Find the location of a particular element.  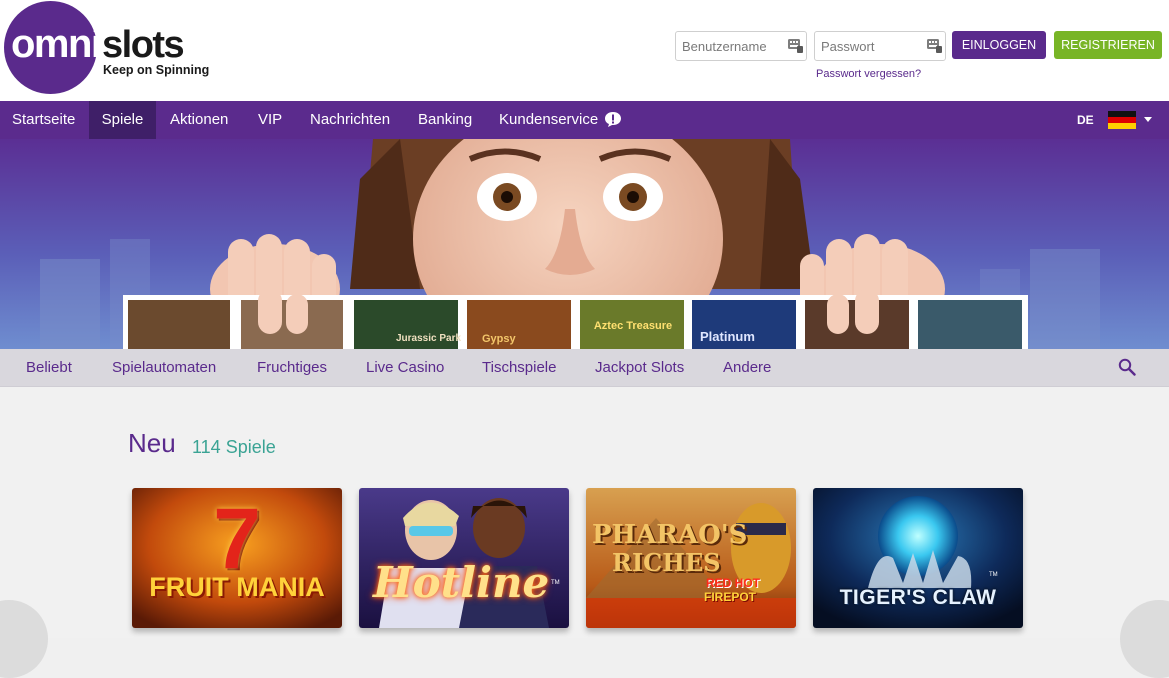

nav-item-kundenservice: Kundenservice is located at coordinates (548, 120).